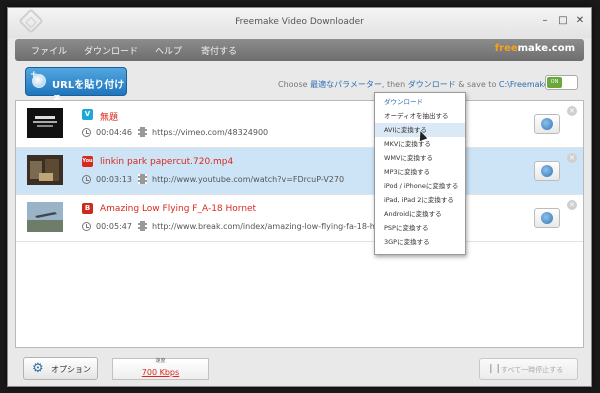  What do you see at coordinates (87, 161) in the screenshot?
I see `youtube-icon: You` at bounding box center [87, 161].